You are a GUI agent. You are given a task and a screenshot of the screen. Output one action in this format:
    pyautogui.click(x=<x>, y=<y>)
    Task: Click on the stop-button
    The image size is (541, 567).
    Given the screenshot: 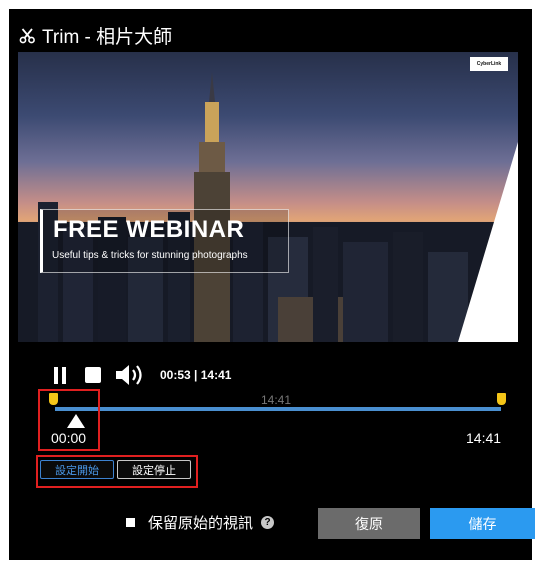 What is the action you would take?
    pyautogui.click(x=93, y=375)
    